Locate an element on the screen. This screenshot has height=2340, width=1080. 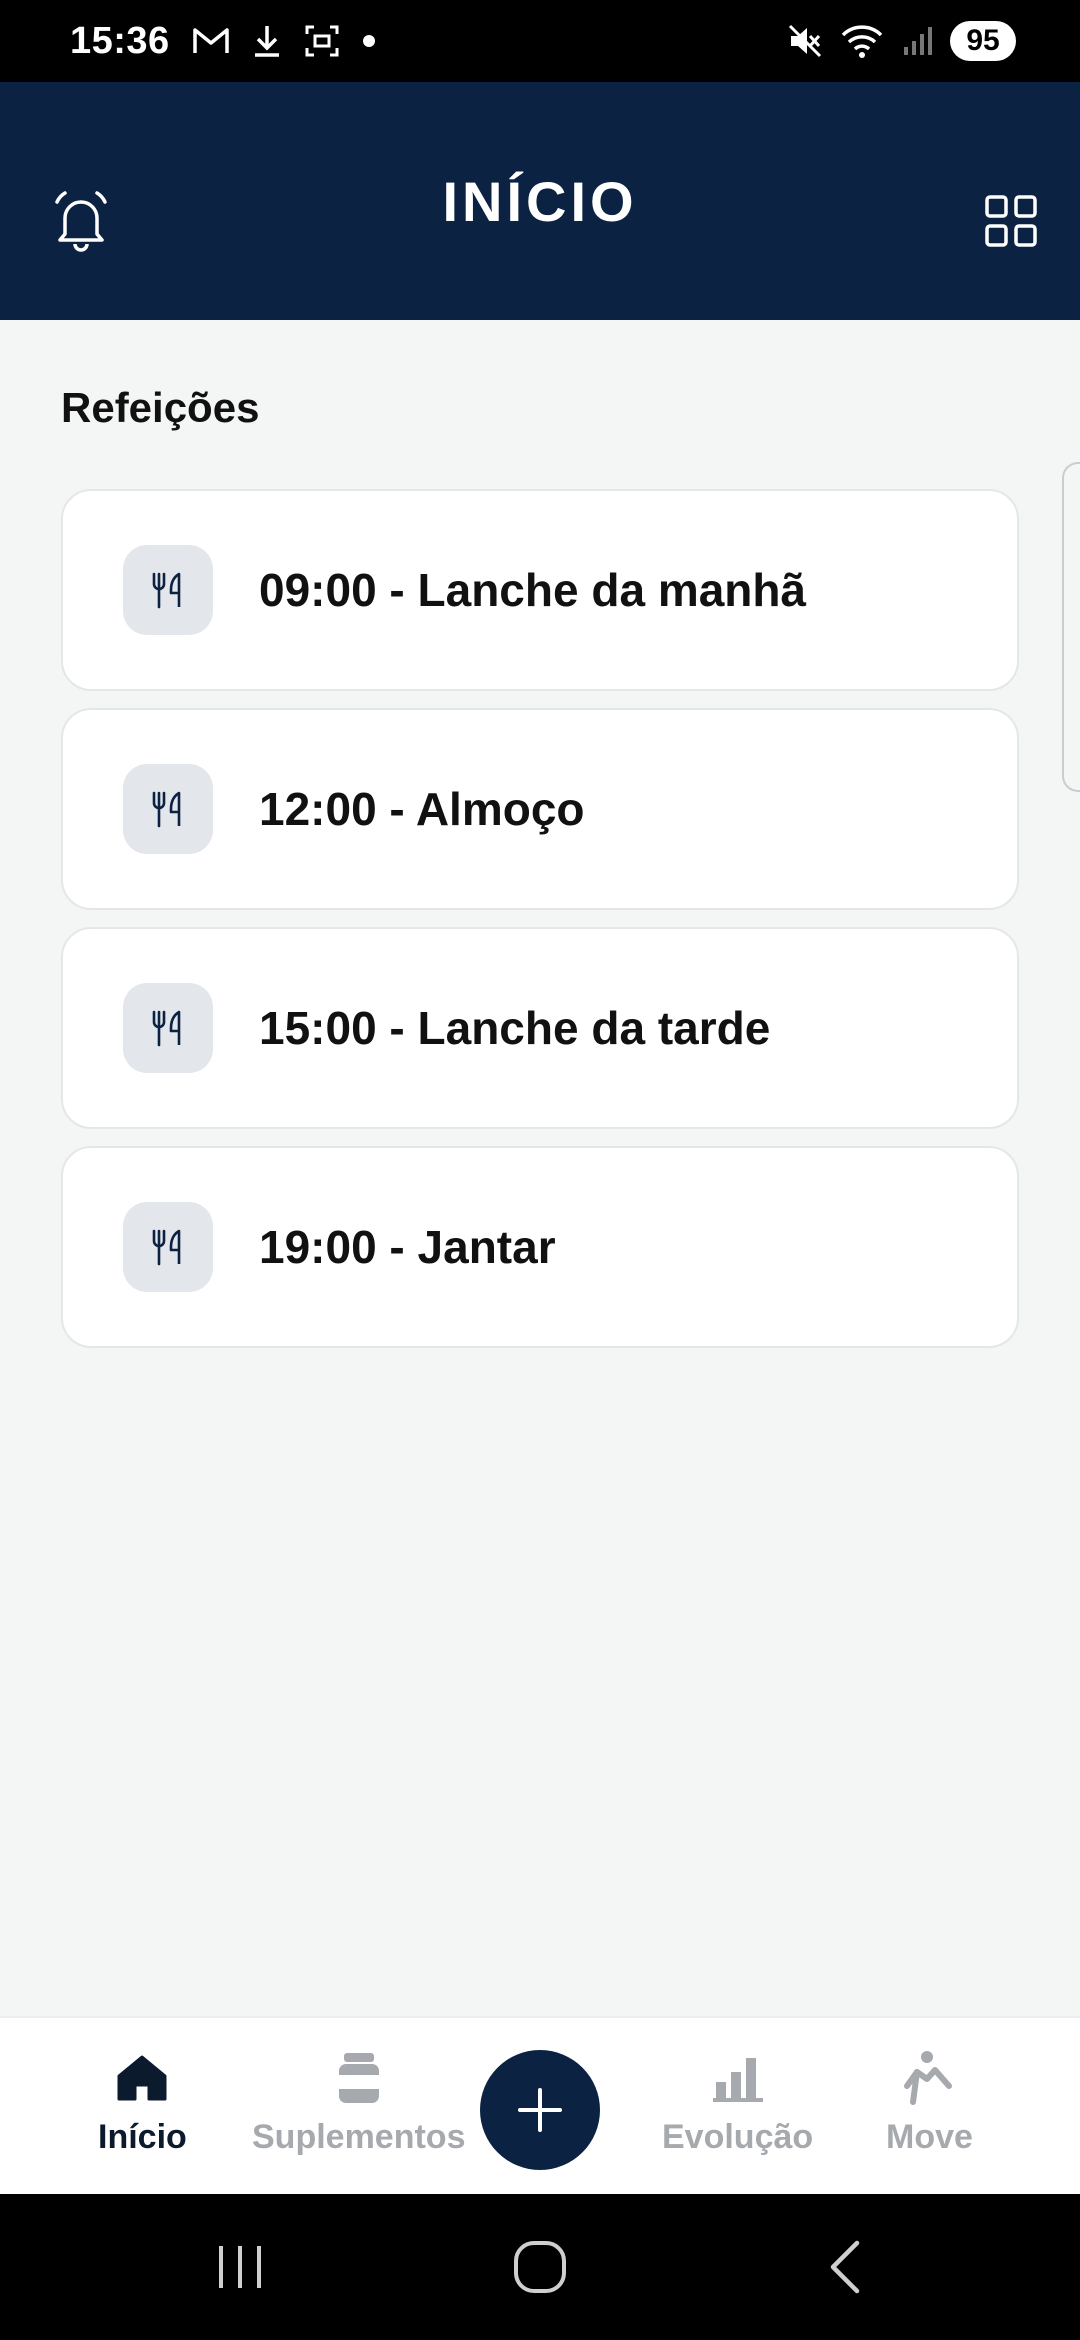
meal-card: 09:00 - Lanche da manhã is located at coordinates (540, 590).